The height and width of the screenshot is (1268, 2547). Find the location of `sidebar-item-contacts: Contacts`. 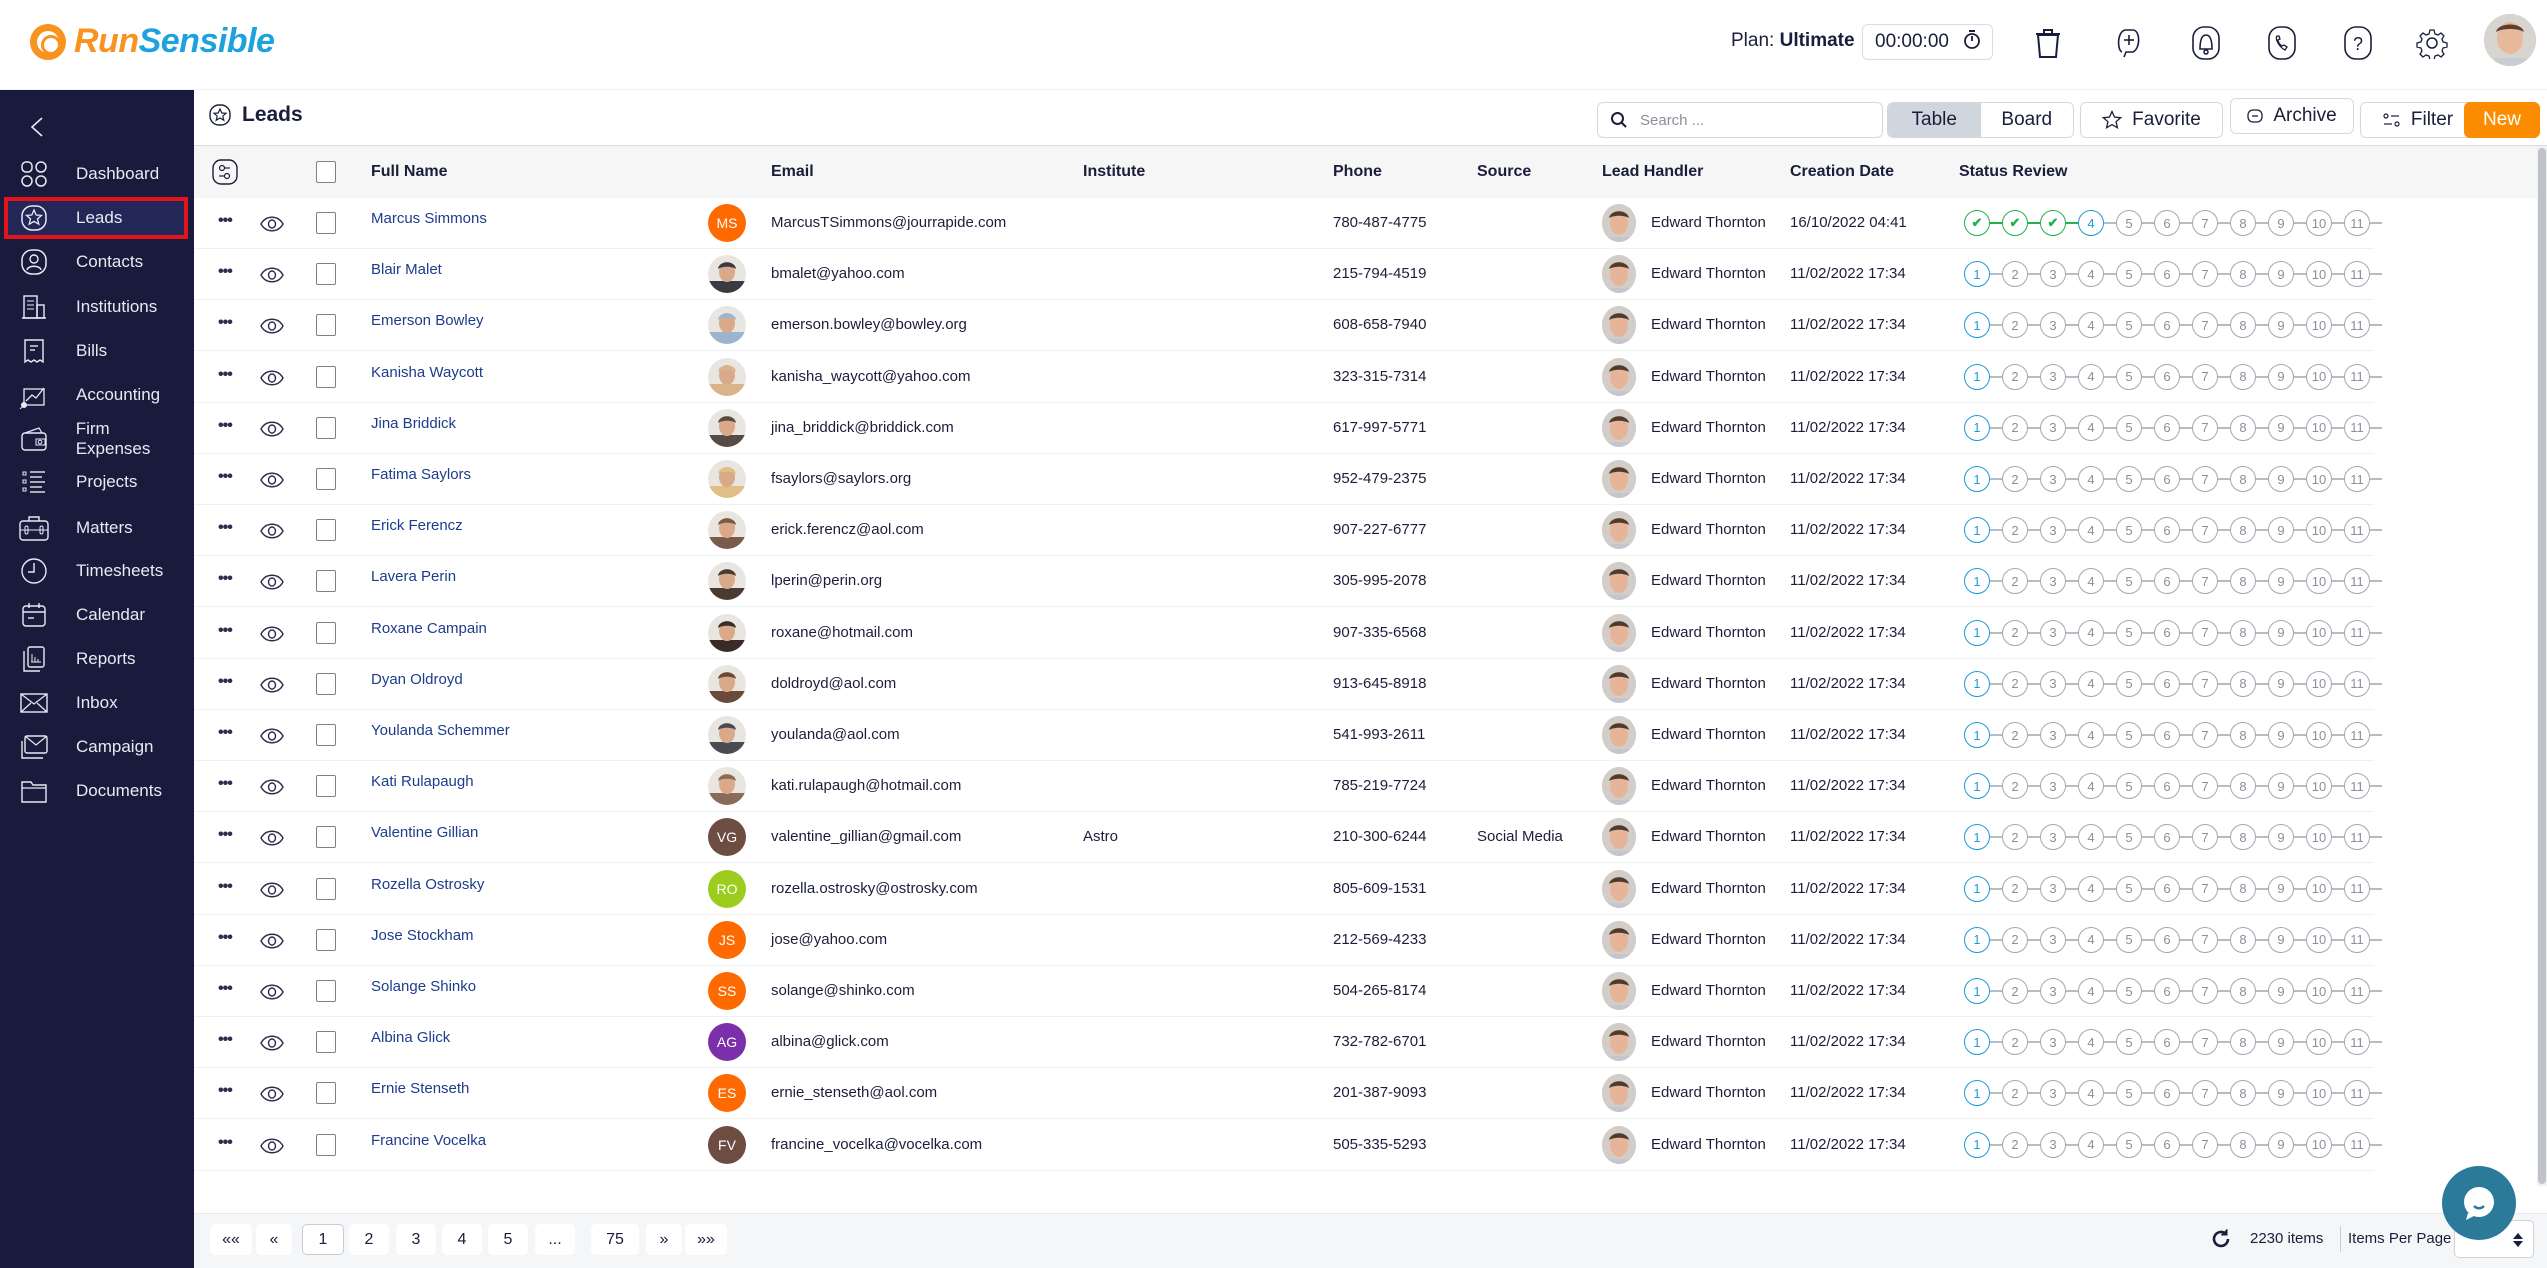

sidebar-item-contacts: Contacts is located at coordinates (96, 262).